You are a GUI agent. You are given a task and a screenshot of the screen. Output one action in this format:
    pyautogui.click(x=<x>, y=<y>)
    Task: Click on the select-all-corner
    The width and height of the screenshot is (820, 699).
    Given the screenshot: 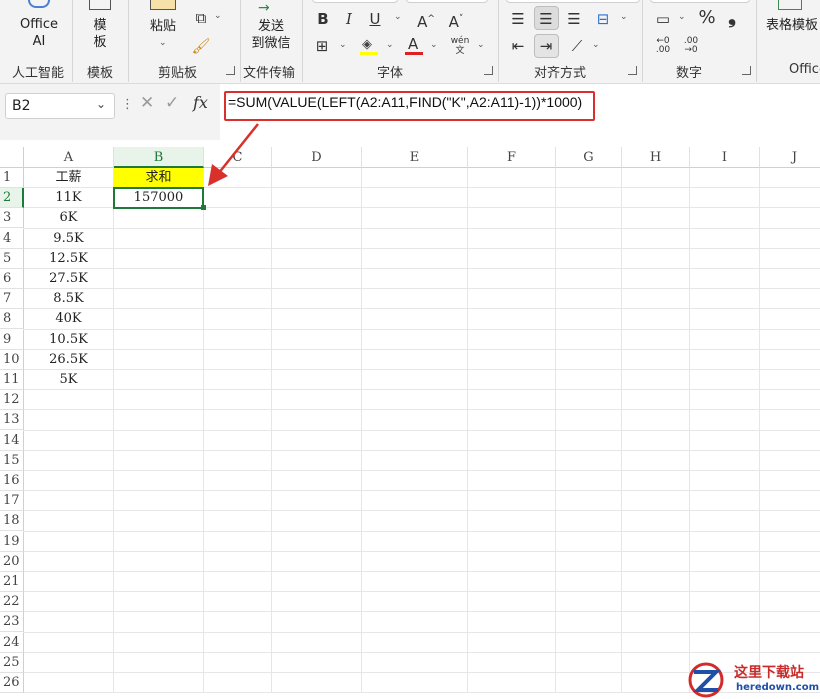 What is the action you would take?
    pyautogui.click(x=12, y=157)
    